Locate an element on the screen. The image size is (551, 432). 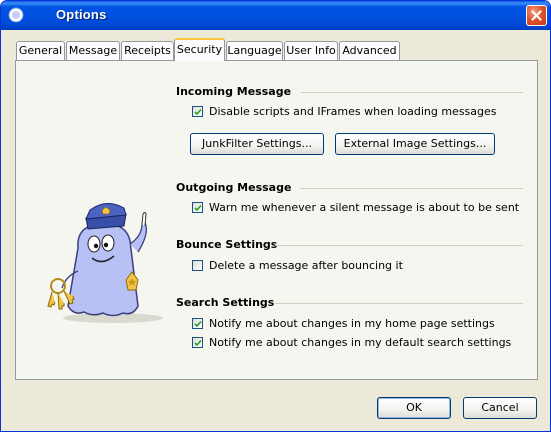
outgoing-message-heading: Outgoing Message is located at coordinates (234, 187).